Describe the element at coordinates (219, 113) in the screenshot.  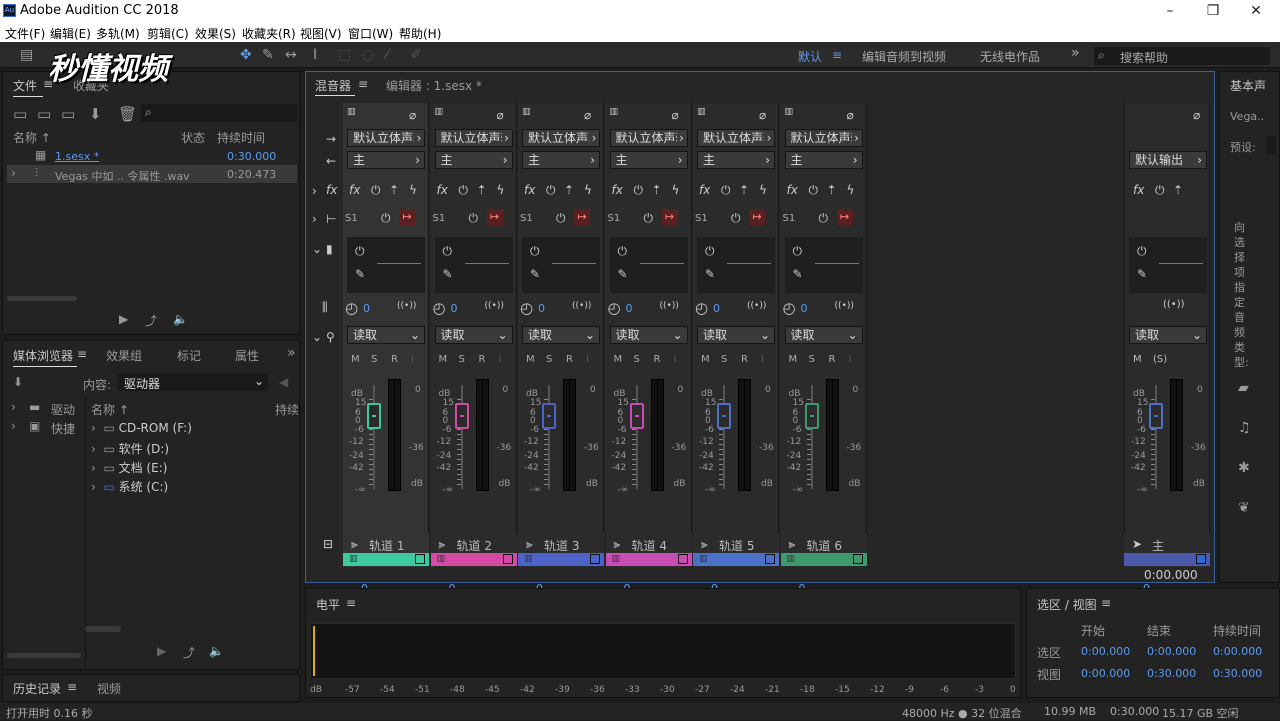
I see `files-search-input: ⌕` at that location.